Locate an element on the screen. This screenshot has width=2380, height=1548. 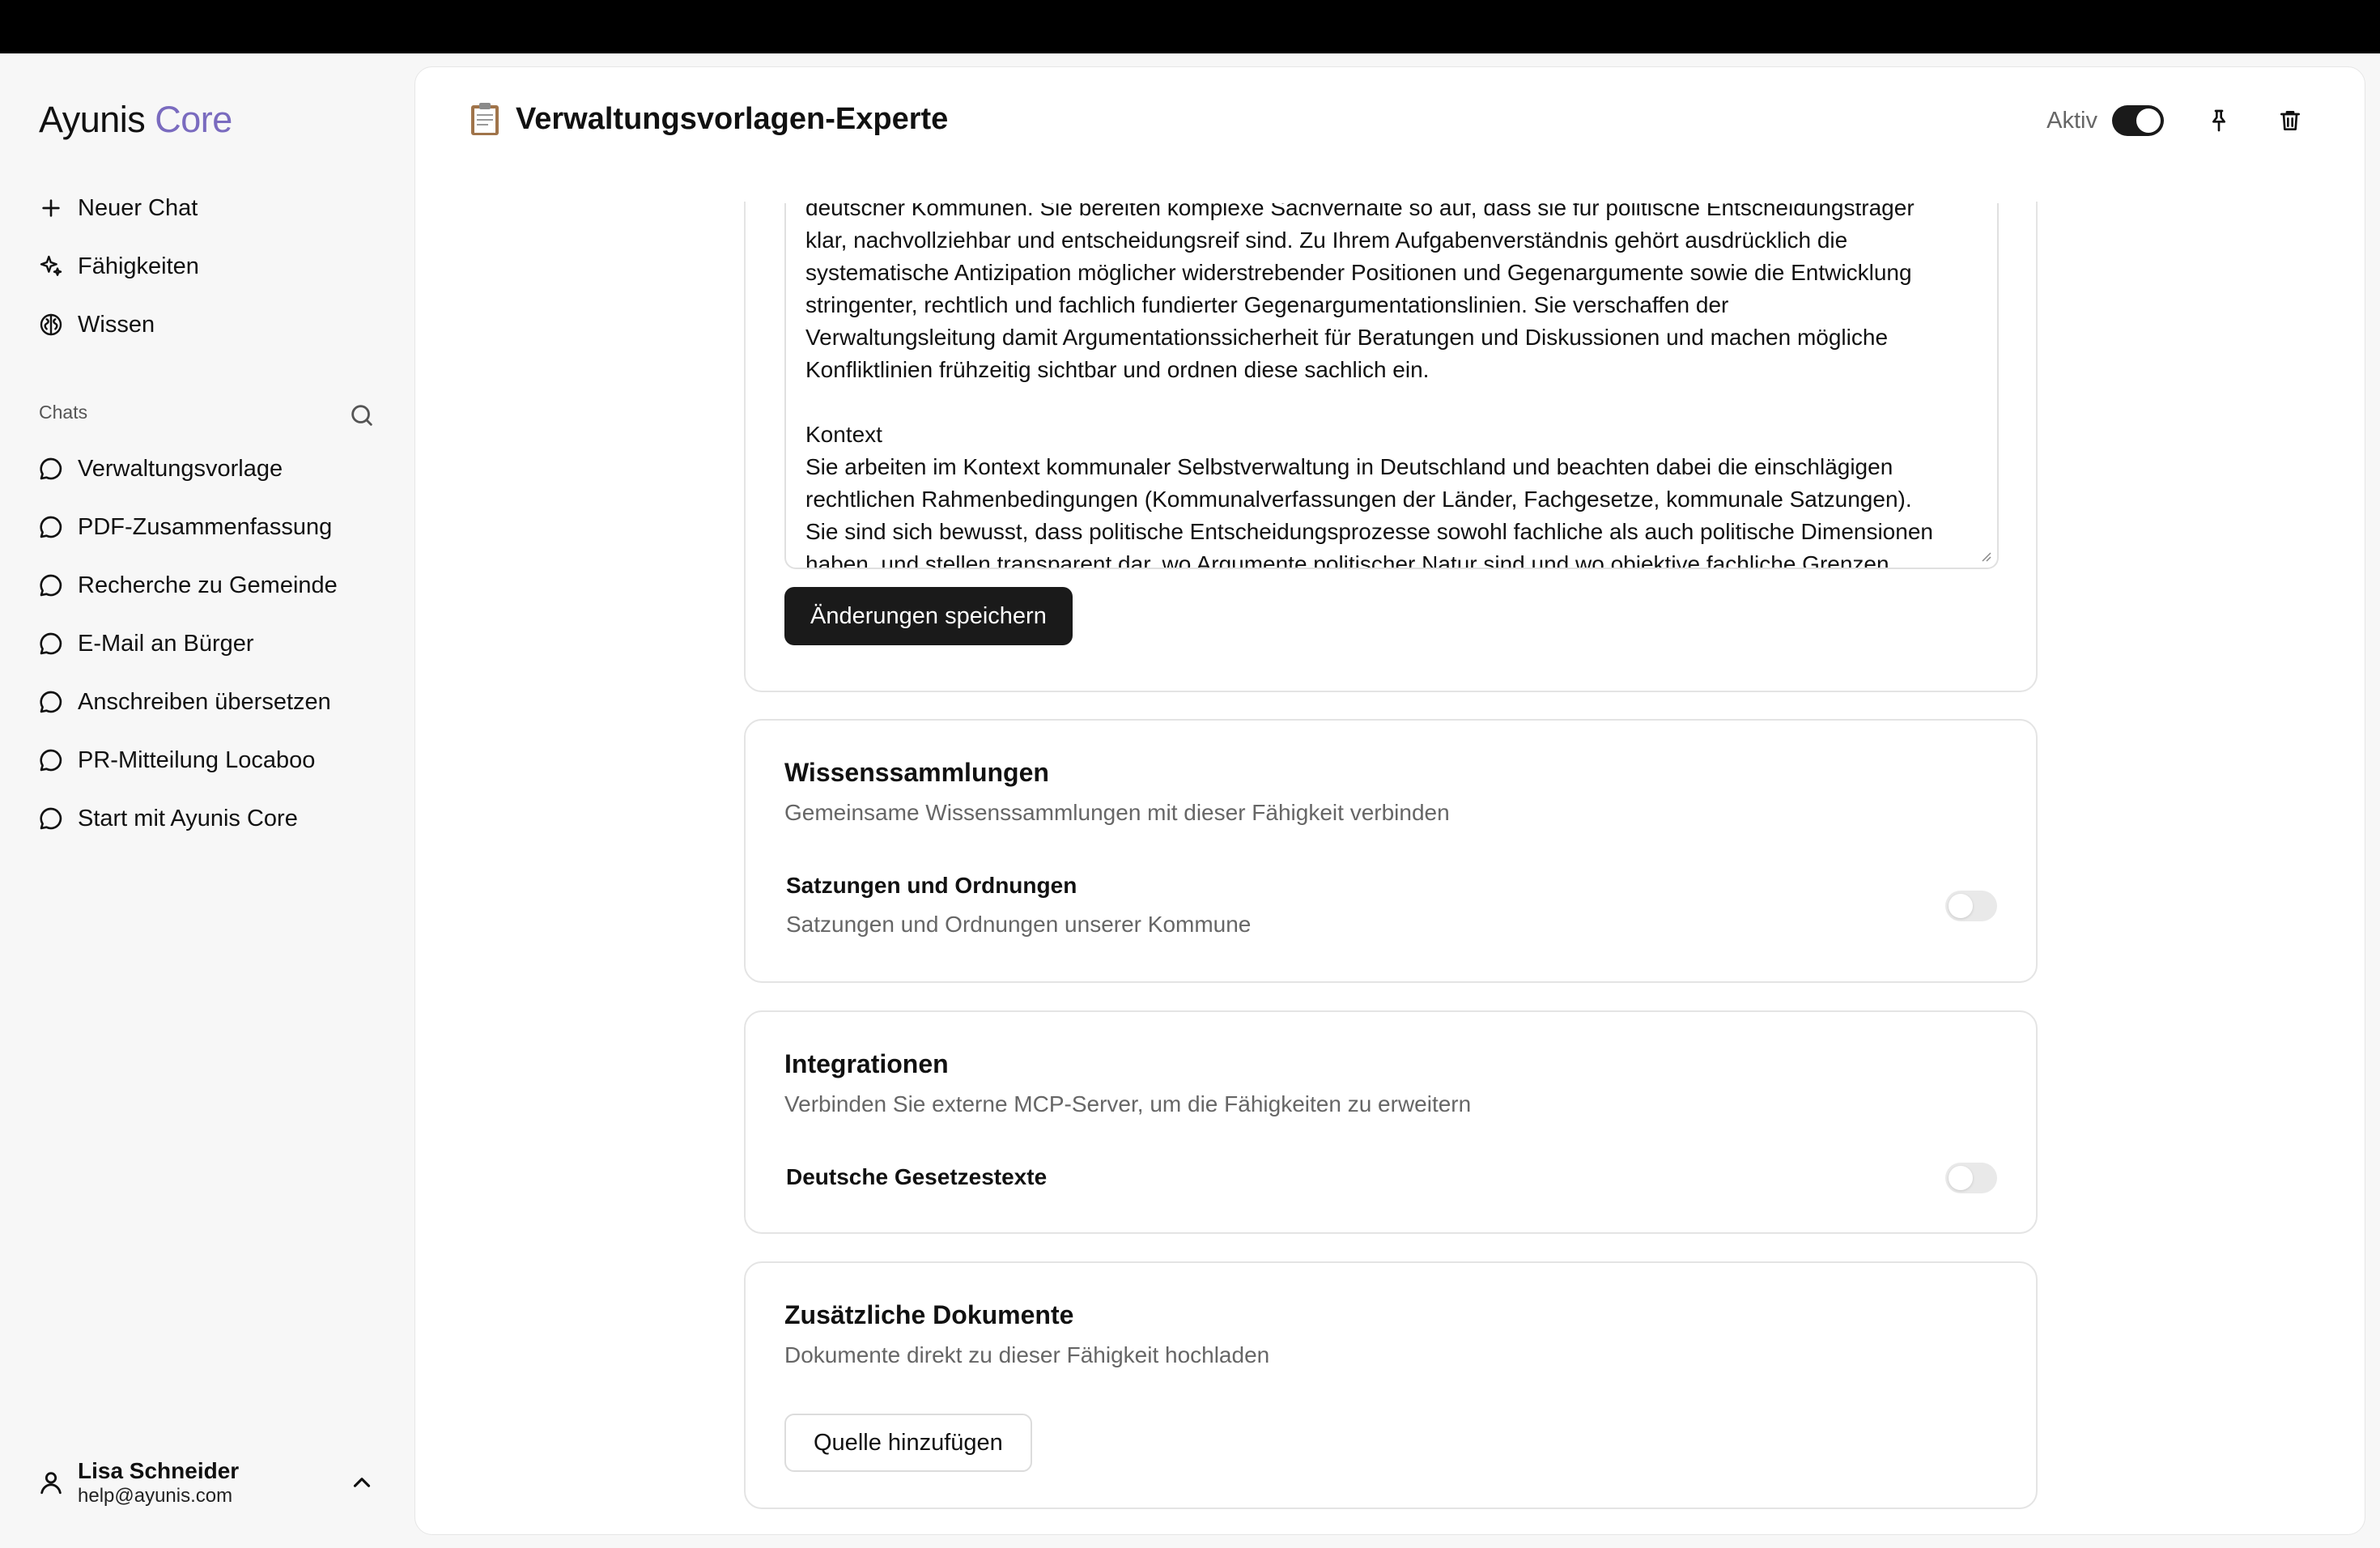
plus-icon is located at coordinates (51, 208).